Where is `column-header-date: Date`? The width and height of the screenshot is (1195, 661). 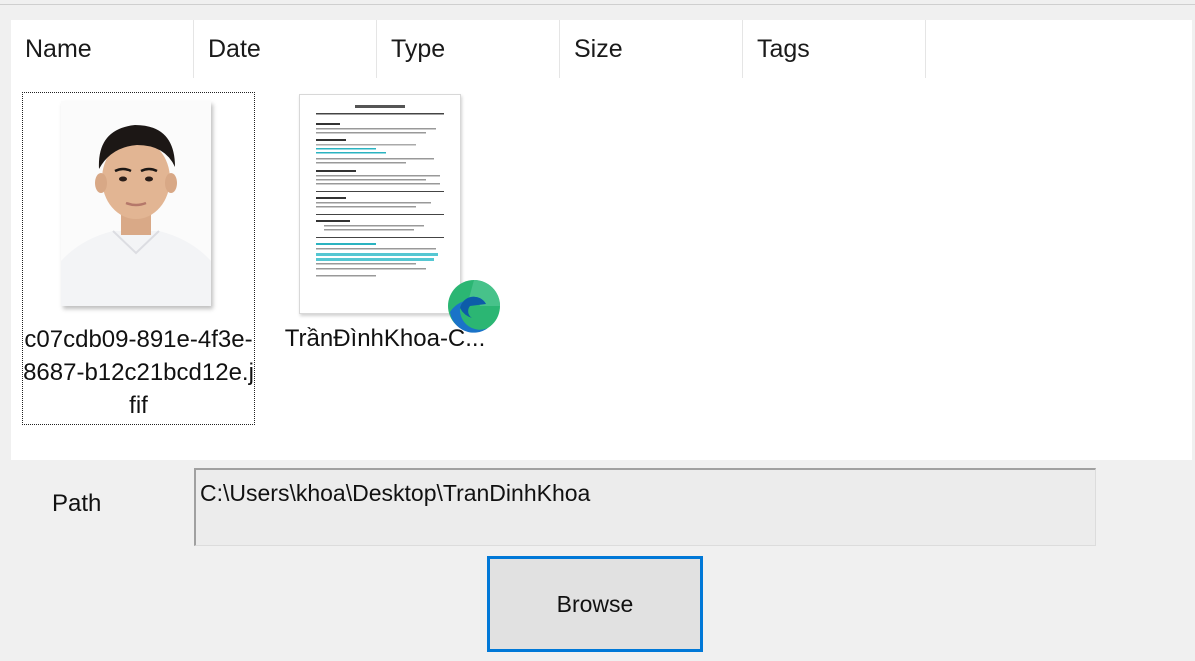
column-header-date: Date is located at coordinates (285, 49).